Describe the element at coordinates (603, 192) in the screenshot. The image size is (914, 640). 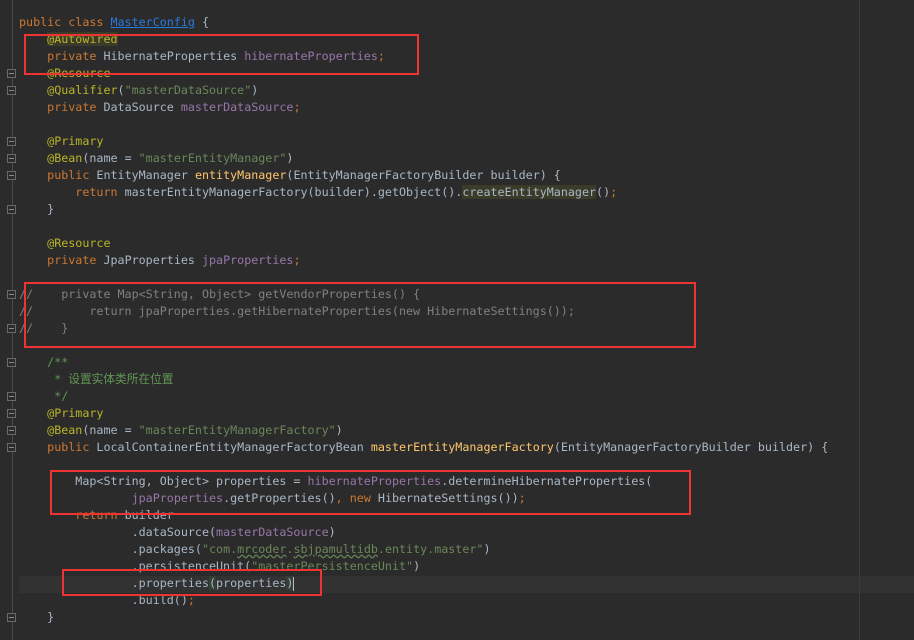
I see `code-token: ()` at that location.